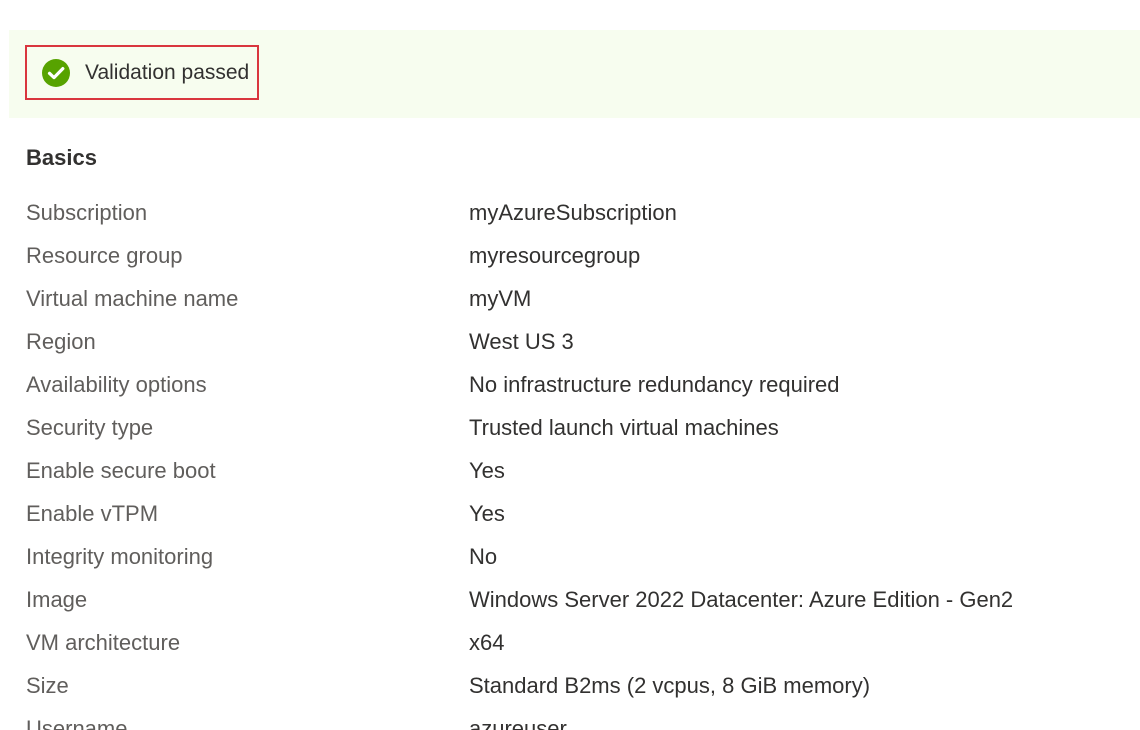  What do you see at coordinates (77, 723) in the screenshot?
I see `row-label: Username` at bounding box center [77, 723].